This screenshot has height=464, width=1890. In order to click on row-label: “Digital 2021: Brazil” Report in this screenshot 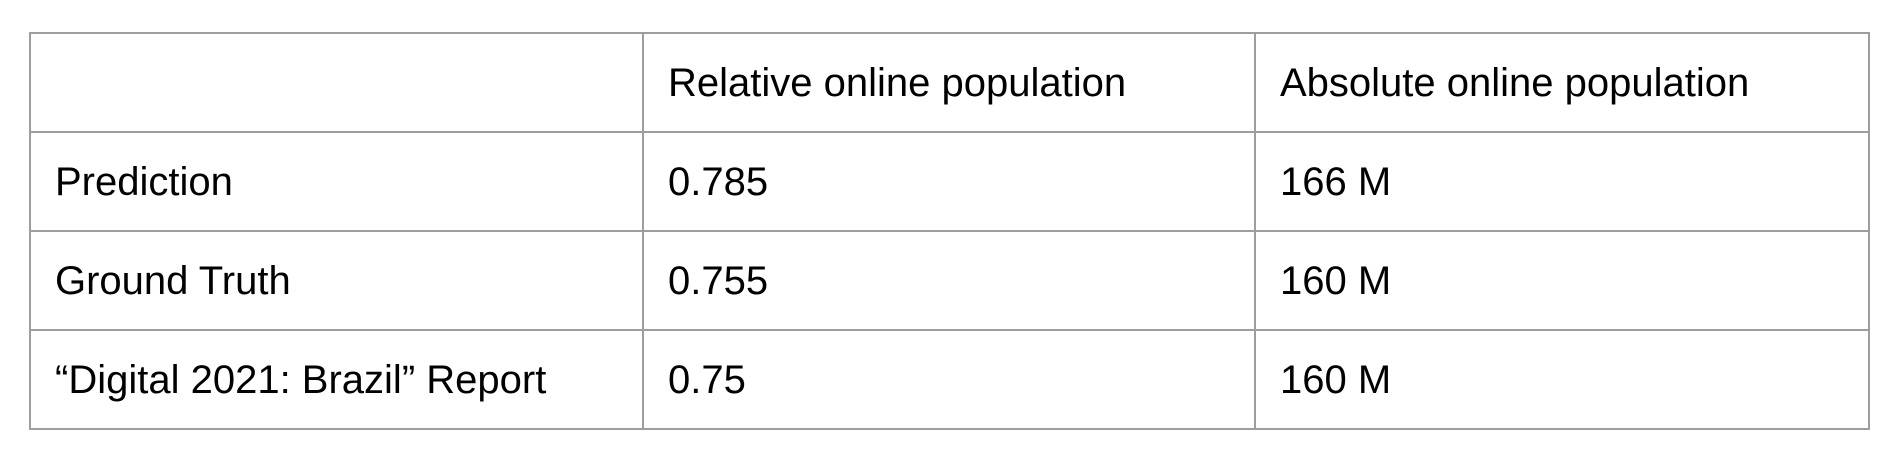, I will do `click(336, 379)`.